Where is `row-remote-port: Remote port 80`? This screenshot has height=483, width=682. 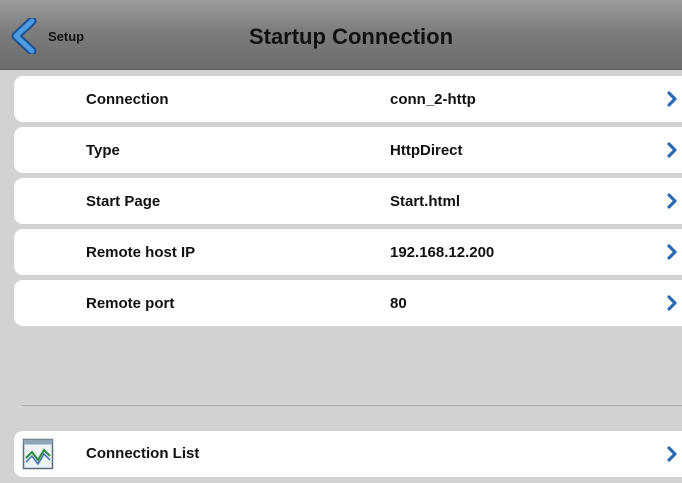
row-remote-port: Remote port 80 is located at coordinates (348, 303).